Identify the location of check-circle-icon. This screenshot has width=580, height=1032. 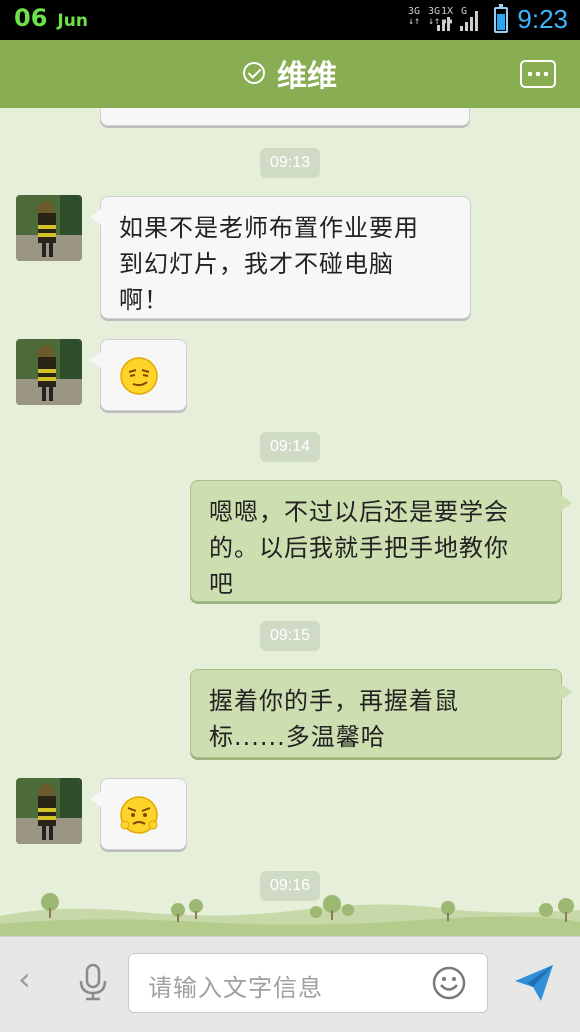
(254, 73).